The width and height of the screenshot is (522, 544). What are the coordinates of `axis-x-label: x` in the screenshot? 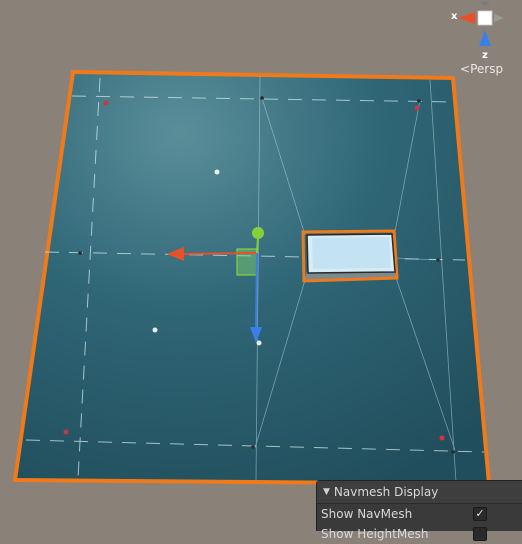 It's located at (454, 16).